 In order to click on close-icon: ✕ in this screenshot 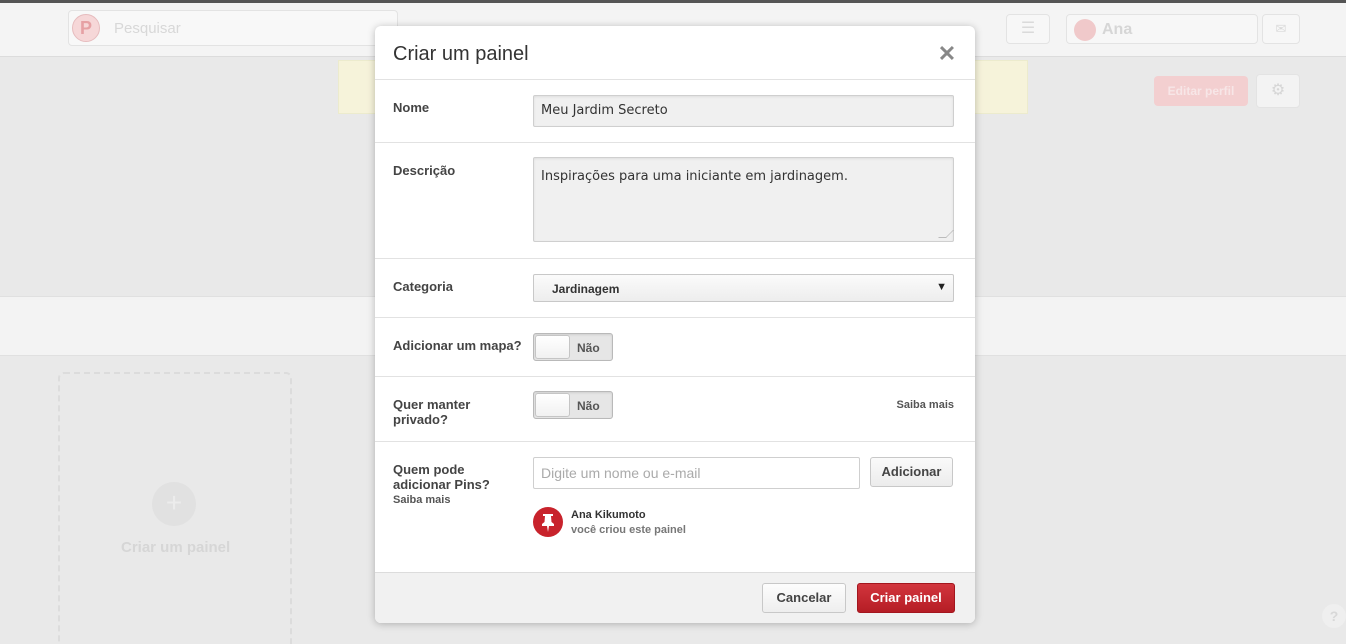, I will do `click(947, 54)`.